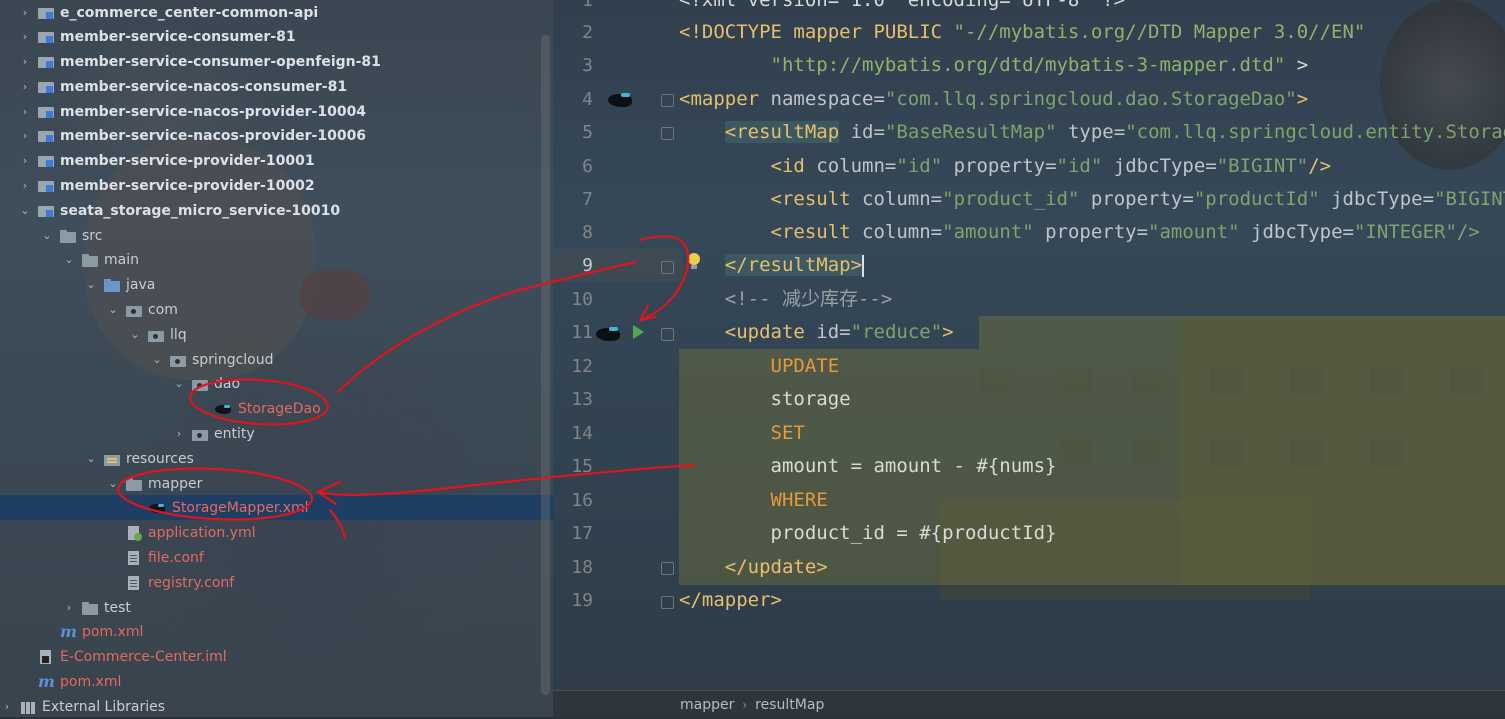 The height and width of the screenshot is (719, 1505). Describe the element at coordinates (276, 12) in the screenshot. I see `tree-module-common-api: › e_commerce_center-common-api` at that location.